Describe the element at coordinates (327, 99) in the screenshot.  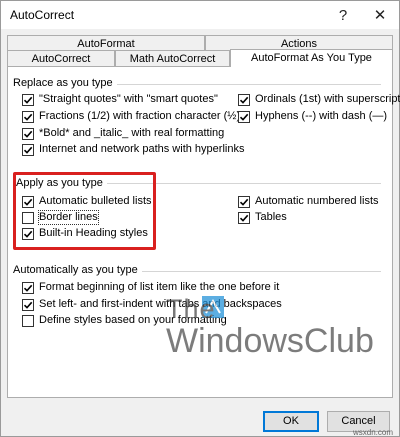
I see `checkbox-label: Ordinals (1st) with superscript` at that location.